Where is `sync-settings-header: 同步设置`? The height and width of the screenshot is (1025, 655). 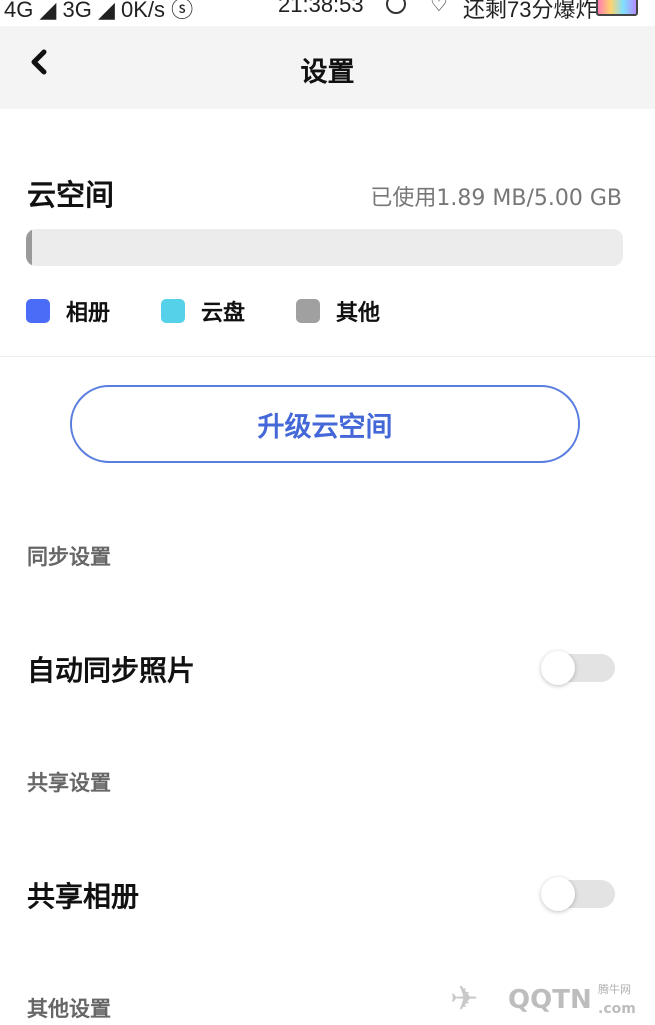 sync-settings-header: 同步设置 is located at coordinates (69, 557).